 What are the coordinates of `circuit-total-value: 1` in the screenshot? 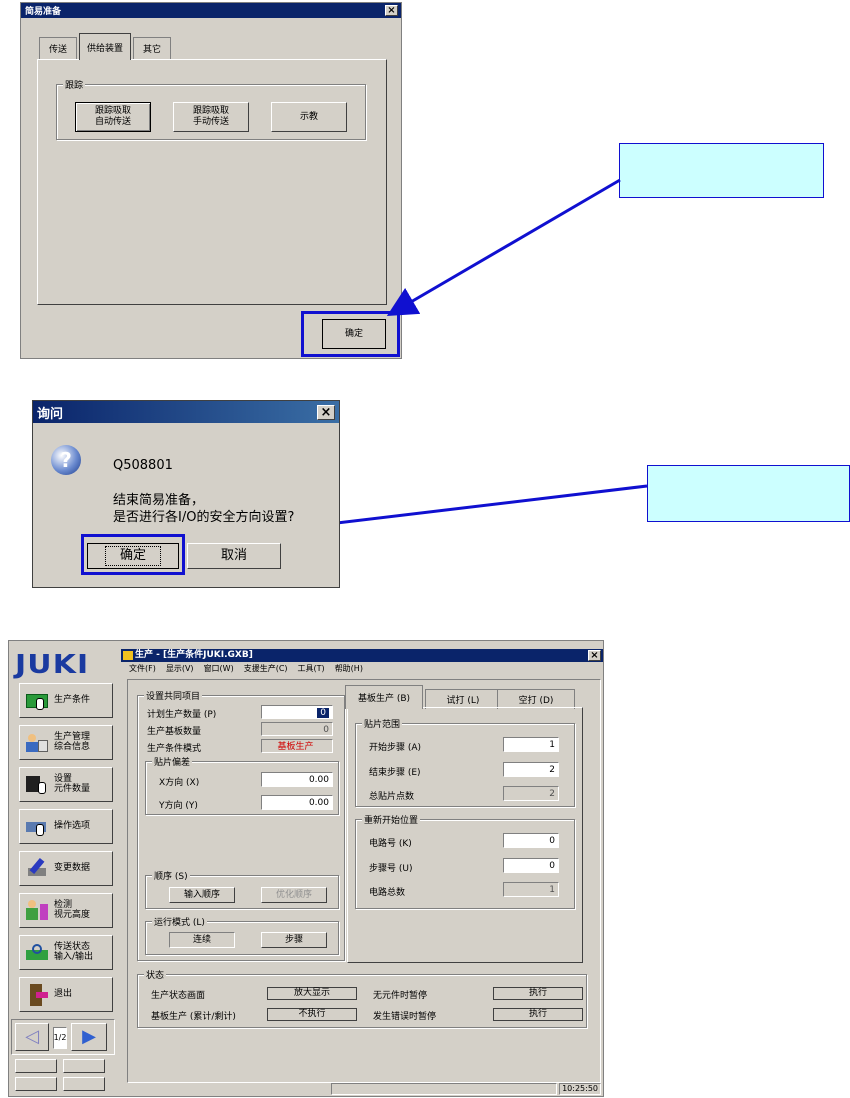 It's located at (531, 889).